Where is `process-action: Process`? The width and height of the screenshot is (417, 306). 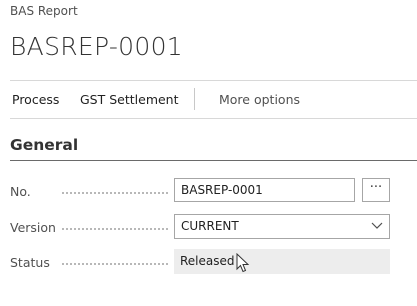
process-action: Process is located at coordinates (35, 99).